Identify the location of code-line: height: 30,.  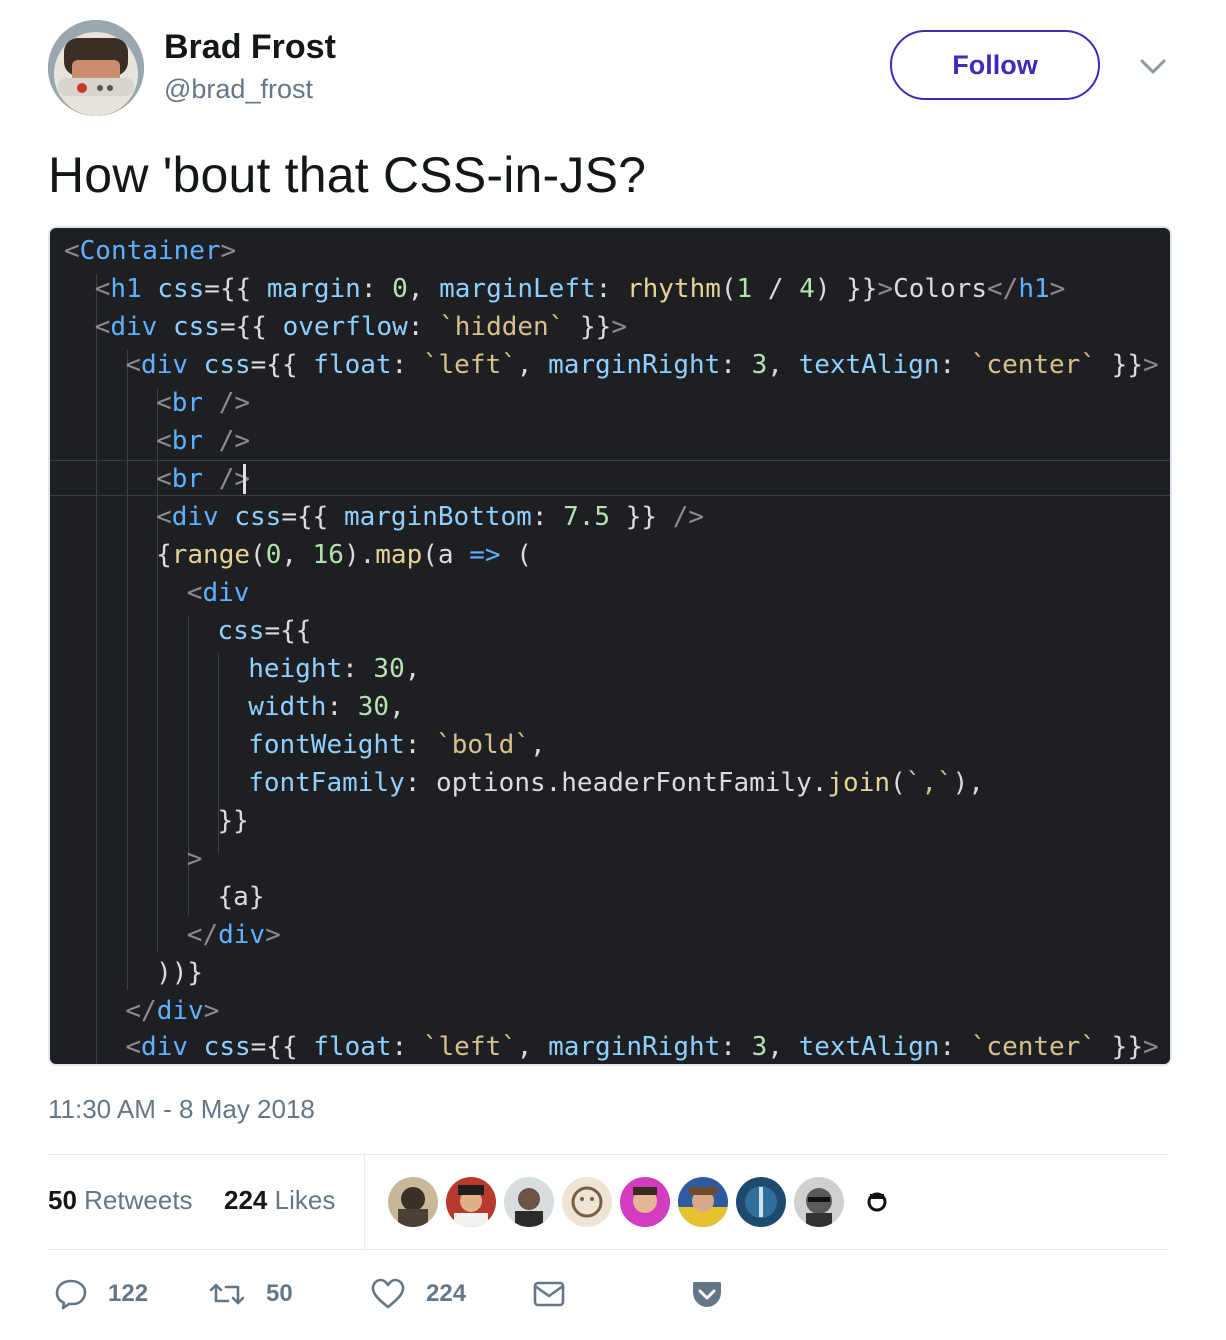
(334, 669).